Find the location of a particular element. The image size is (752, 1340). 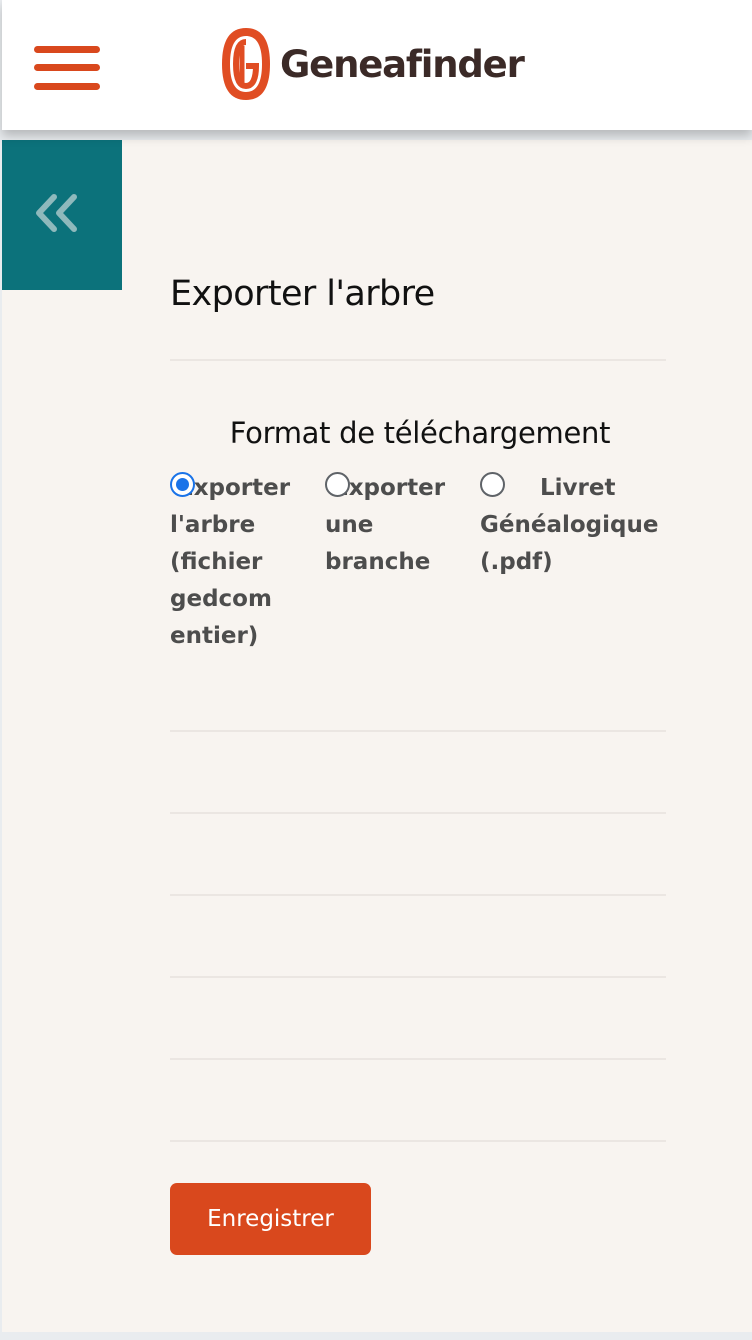

option-genealogy-booklet: Livret Généalogique (.pdf) is located at coordinates (575, 525).